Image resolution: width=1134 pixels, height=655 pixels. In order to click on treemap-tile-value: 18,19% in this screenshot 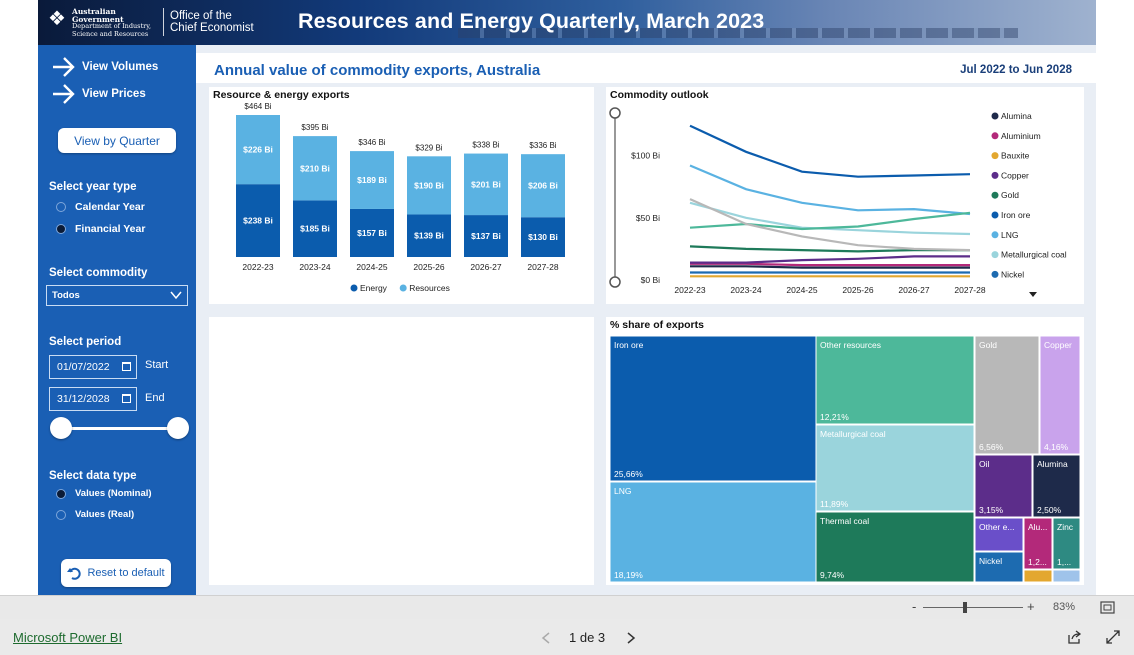, I will do `click(628, 575)`.